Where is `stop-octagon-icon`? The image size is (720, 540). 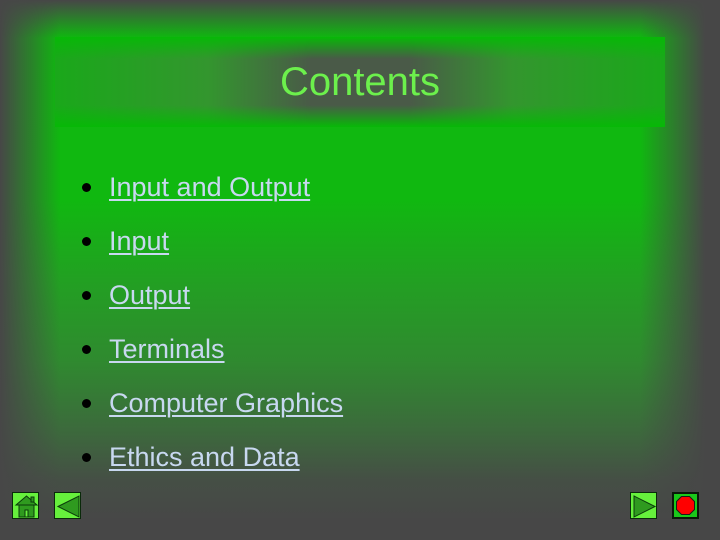
stop-octagon-icon is located at coordinates (685, 505).